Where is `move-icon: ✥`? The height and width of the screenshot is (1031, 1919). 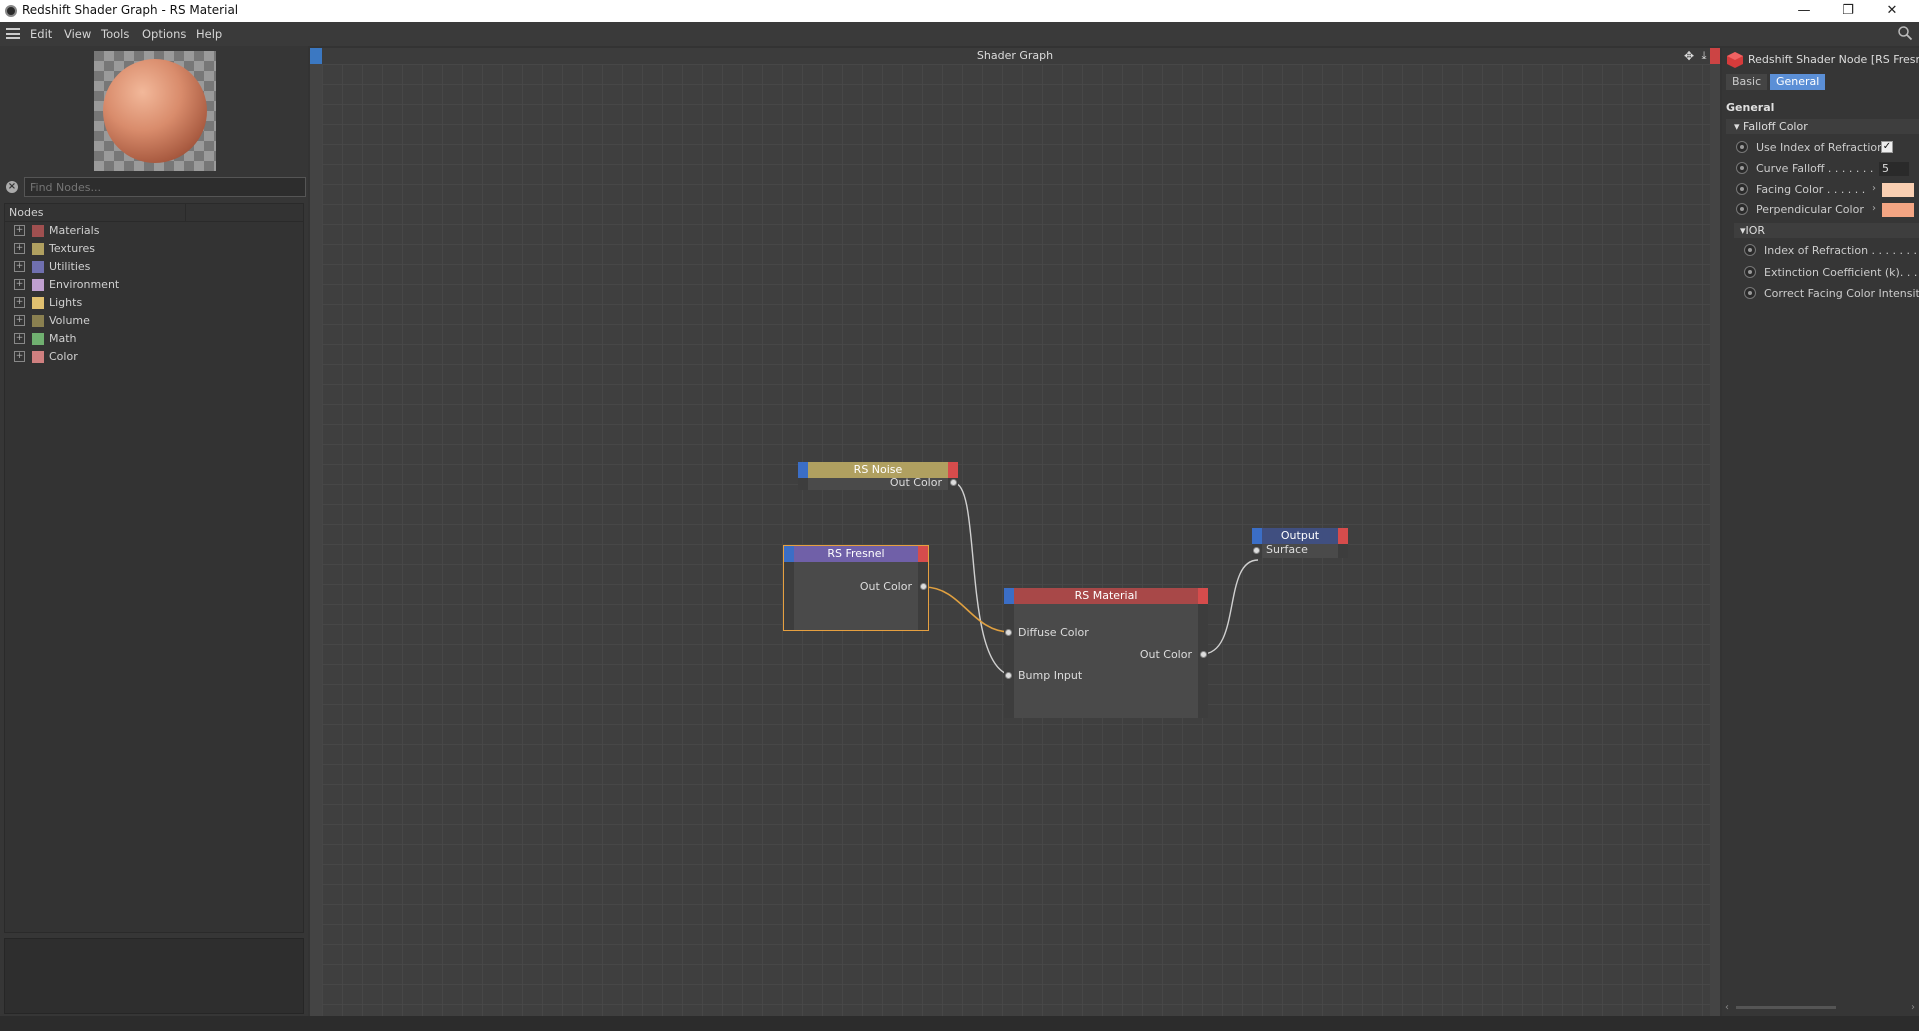
move-icon: ✥ is located at coordinates (1689, 56).